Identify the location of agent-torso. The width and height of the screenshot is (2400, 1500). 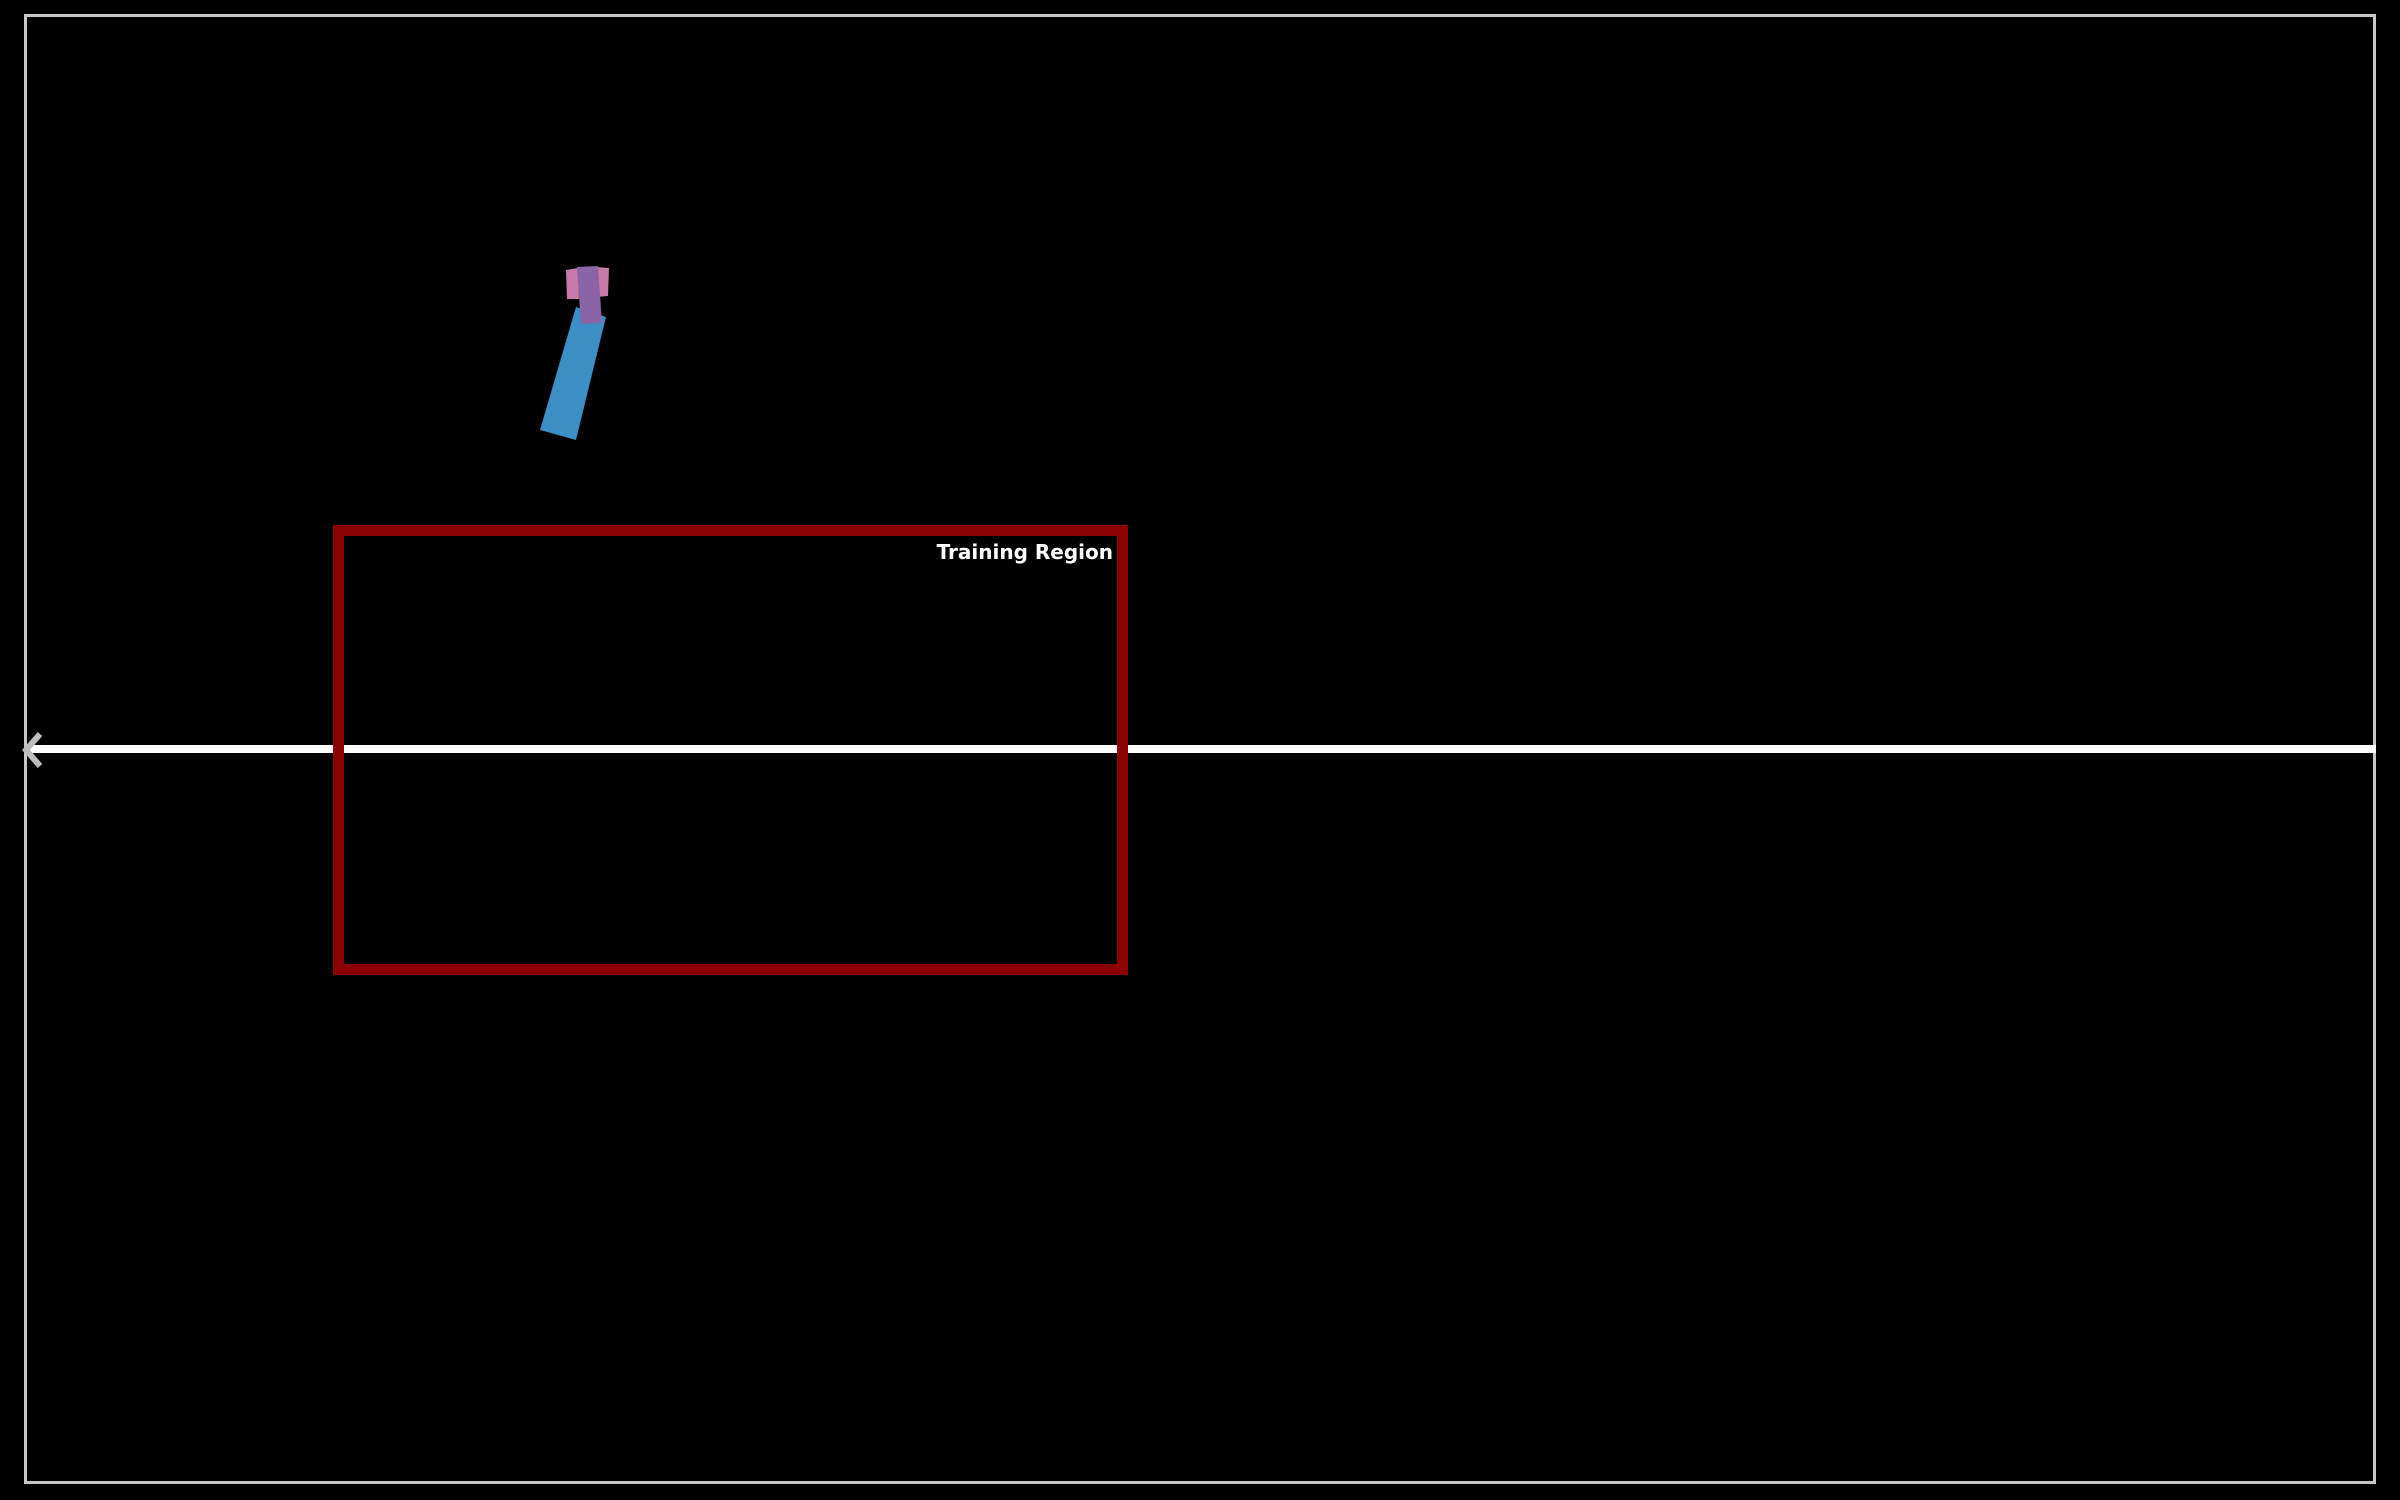
(589, 295).